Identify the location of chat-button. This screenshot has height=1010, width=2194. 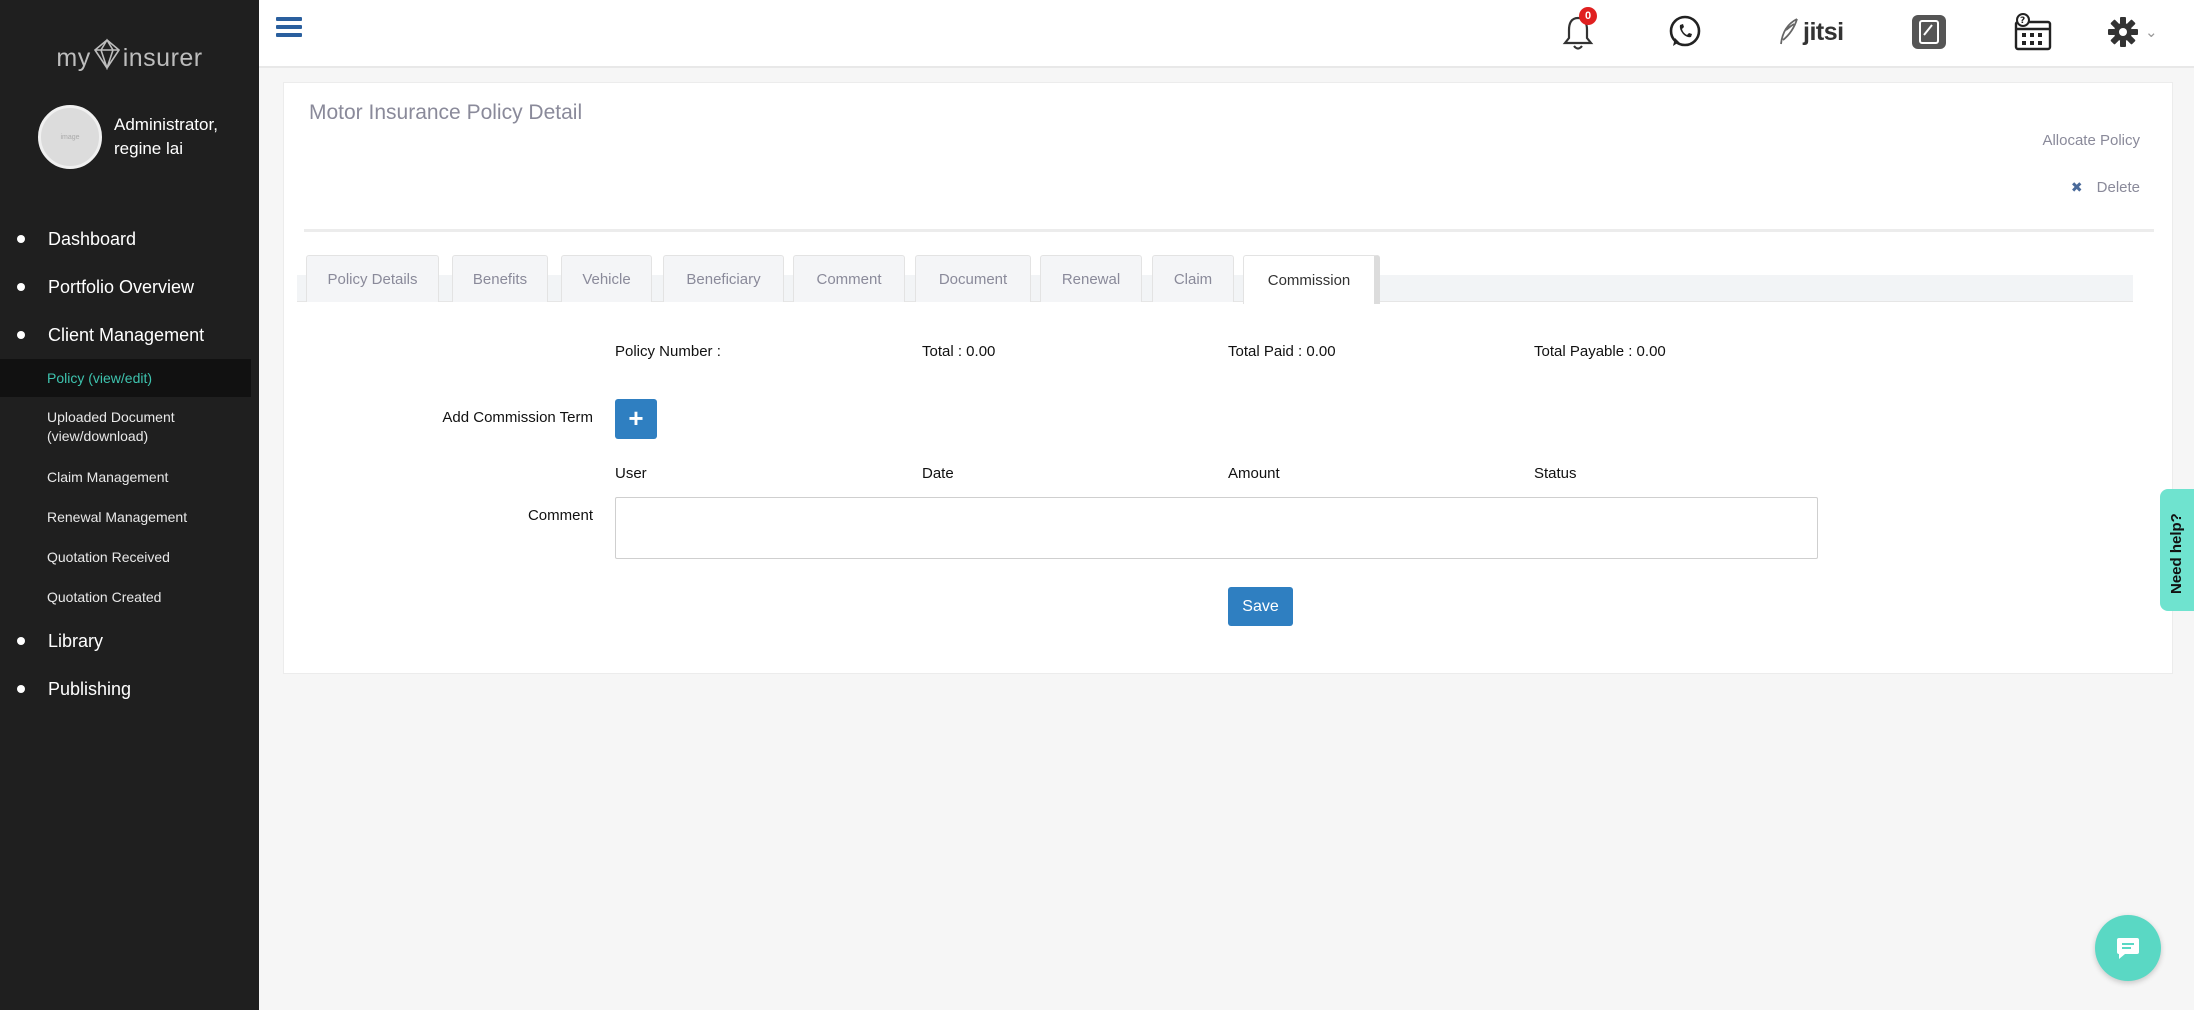
(2128, 948).